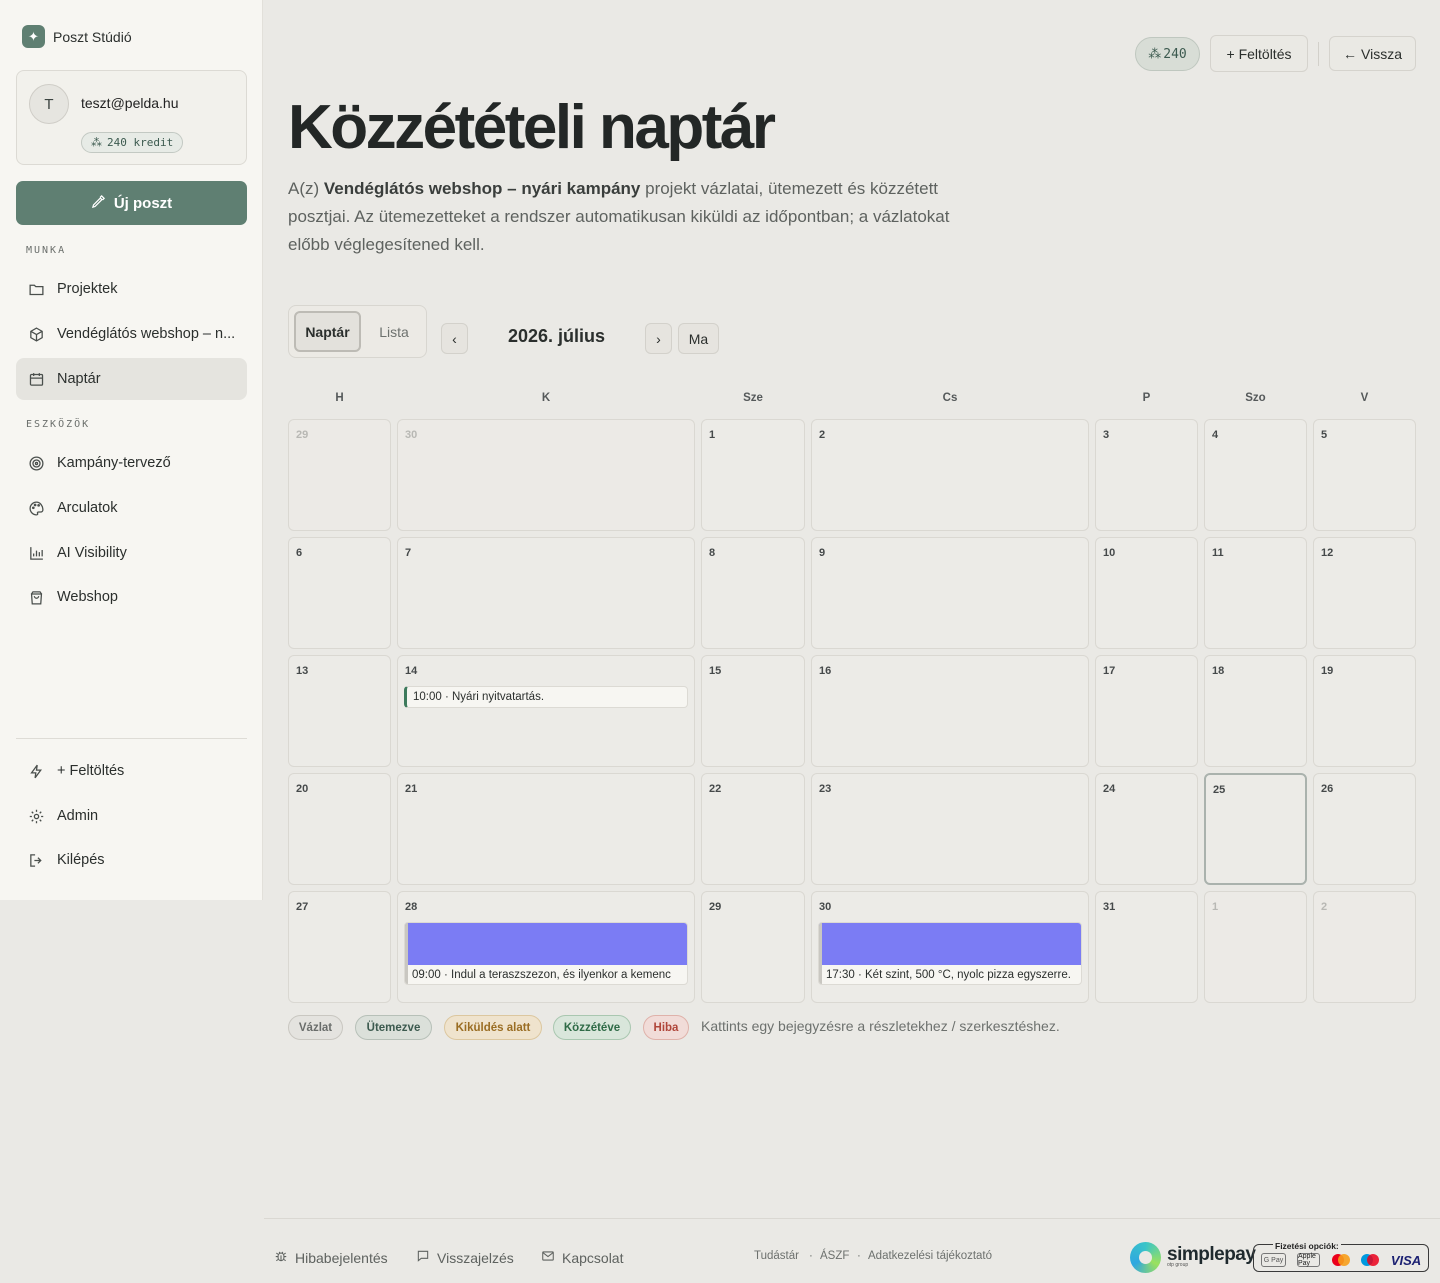 This screenshot has height=1283, width=1440. Describe the element at coordinates (753, 593) in the screenshot. I see `calendar-day: 8` at that location.